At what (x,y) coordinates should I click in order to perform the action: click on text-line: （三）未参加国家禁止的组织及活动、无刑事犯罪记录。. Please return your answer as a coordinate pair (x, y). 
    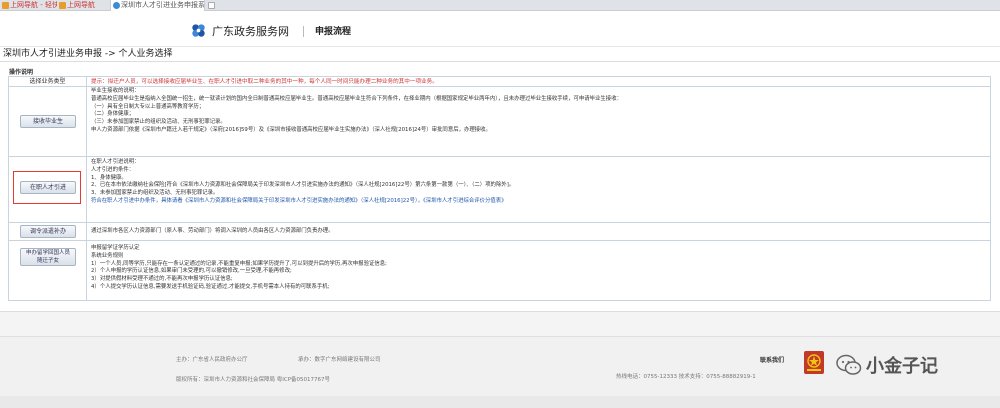
    Looking at the image, I should click on (158, 122).